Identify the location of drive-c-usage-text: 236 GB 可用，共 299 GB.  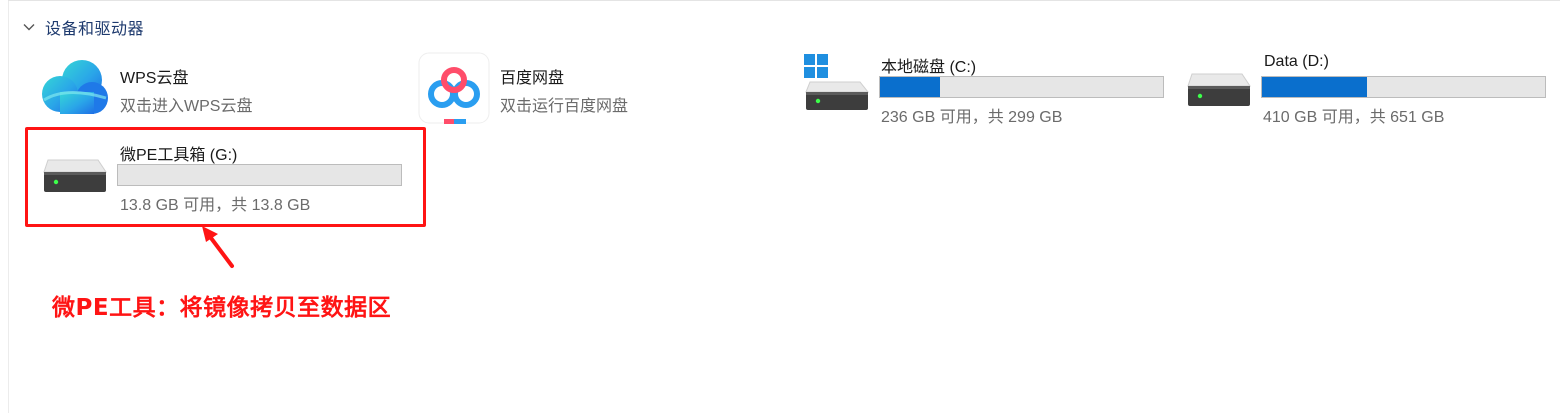
(972, 117).